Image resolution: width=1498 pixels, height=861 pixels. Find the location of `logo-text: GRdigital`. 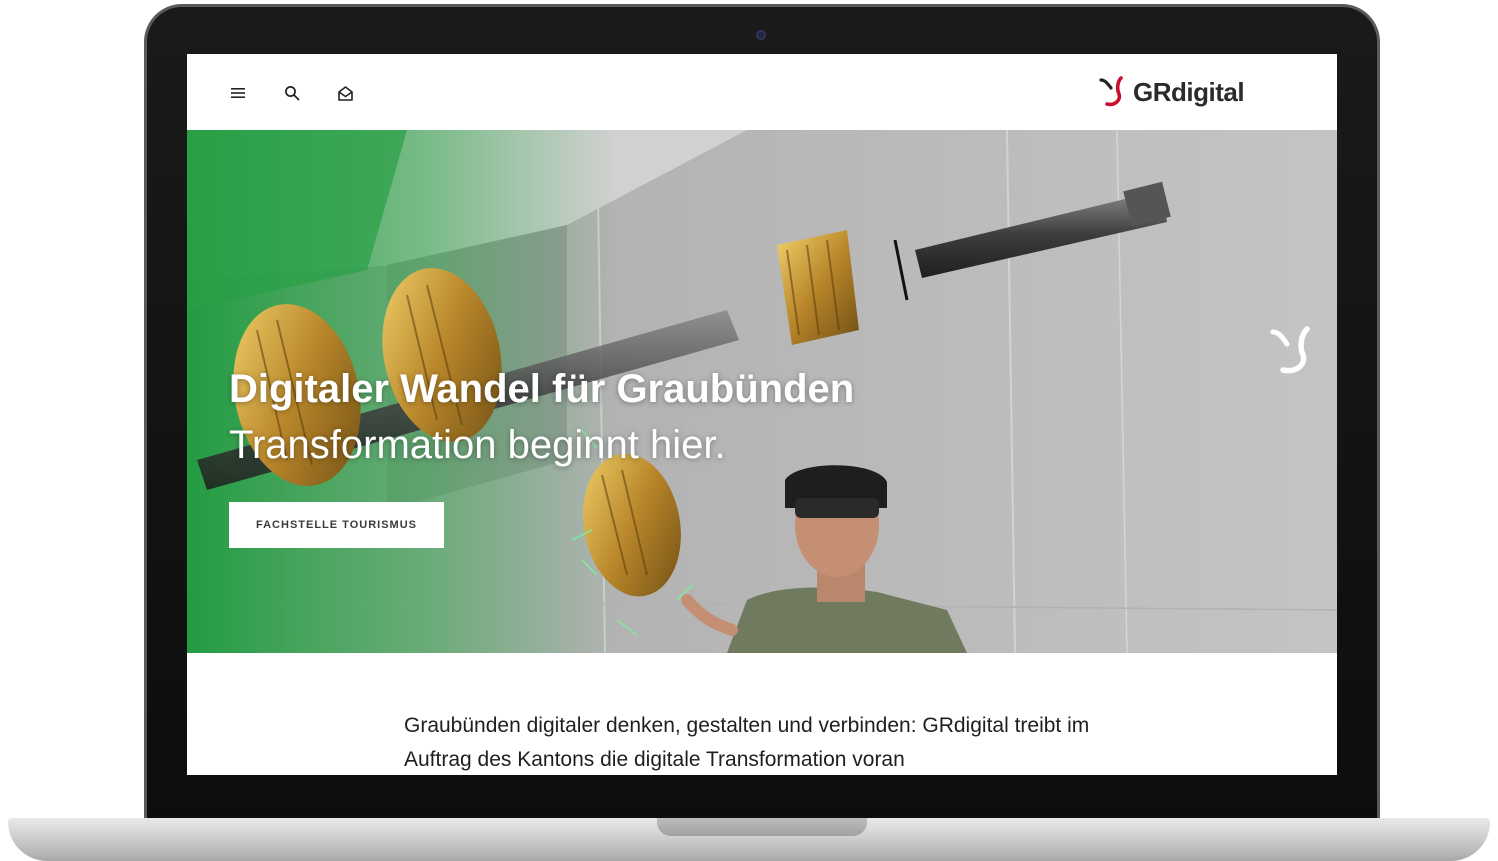

logo-text: GRdigital is located at coordinates (1189, 91).